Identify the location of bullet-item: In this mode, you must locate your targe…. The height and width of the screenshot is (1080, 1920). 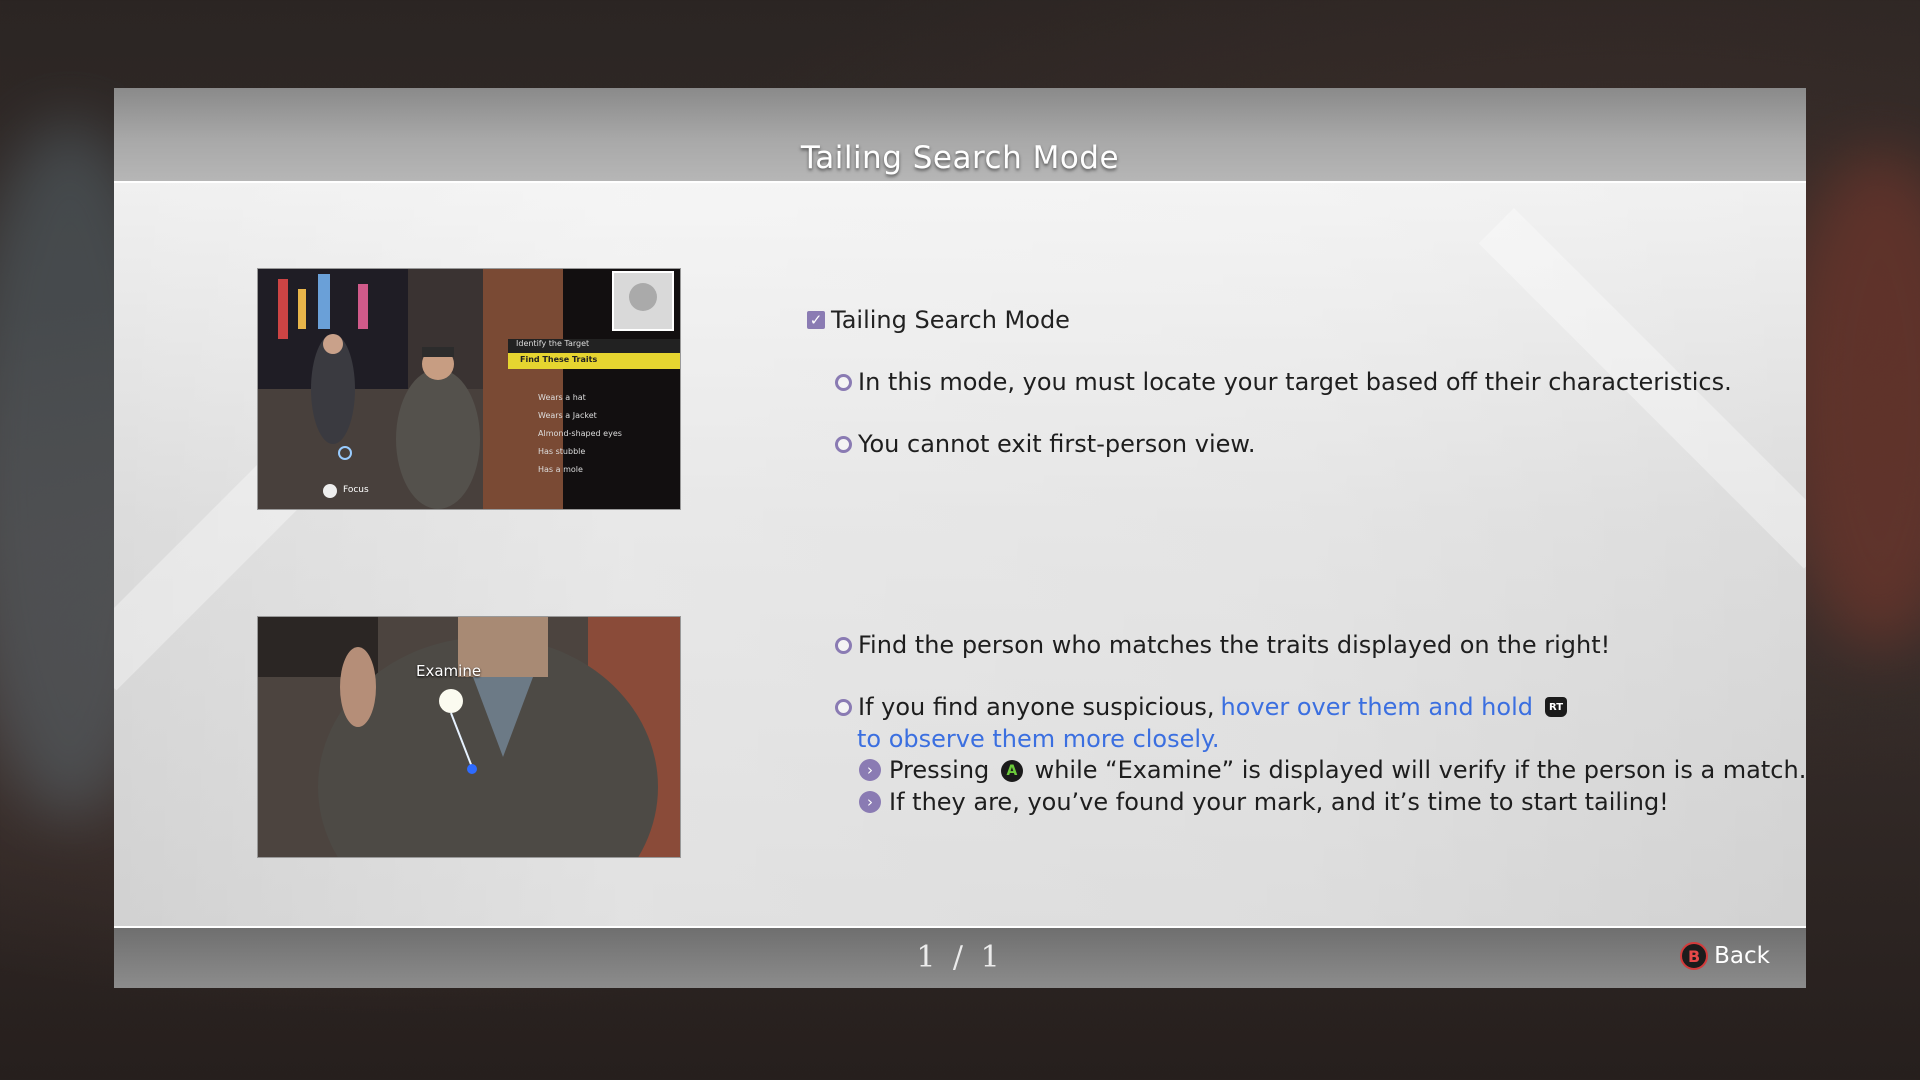
(1283, 382).